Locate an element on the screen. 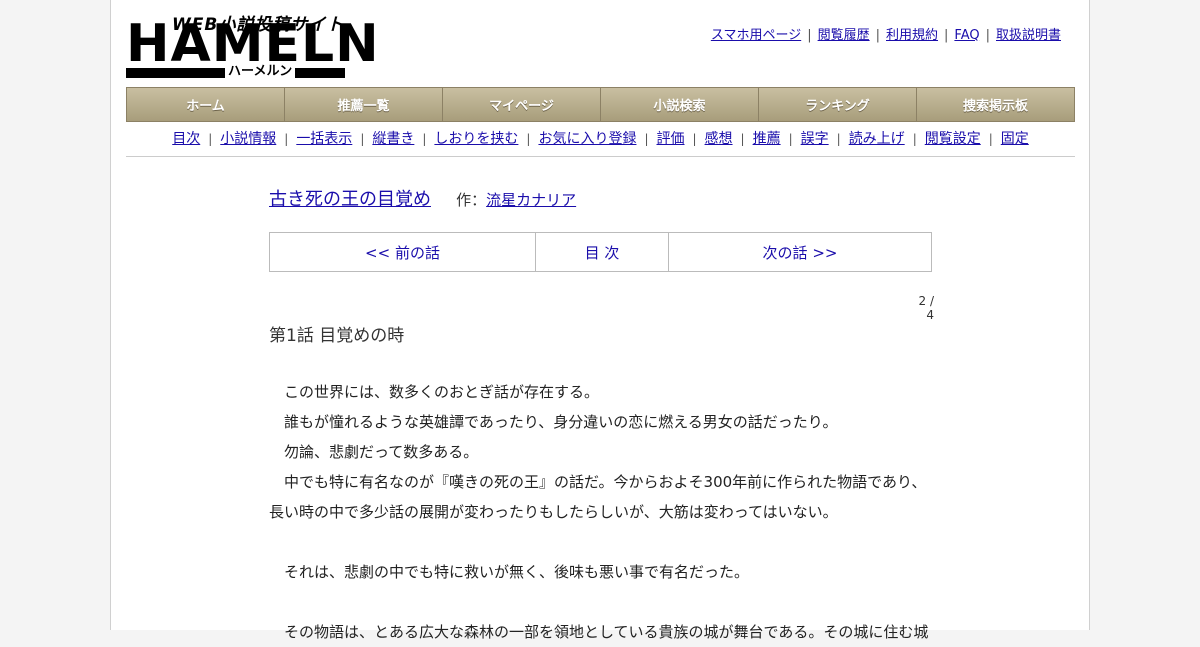 This screenshot has height=647, width=1200. episode-pager: << 前の話 目 次 次の話 >> is located at coordinates (600, 252).